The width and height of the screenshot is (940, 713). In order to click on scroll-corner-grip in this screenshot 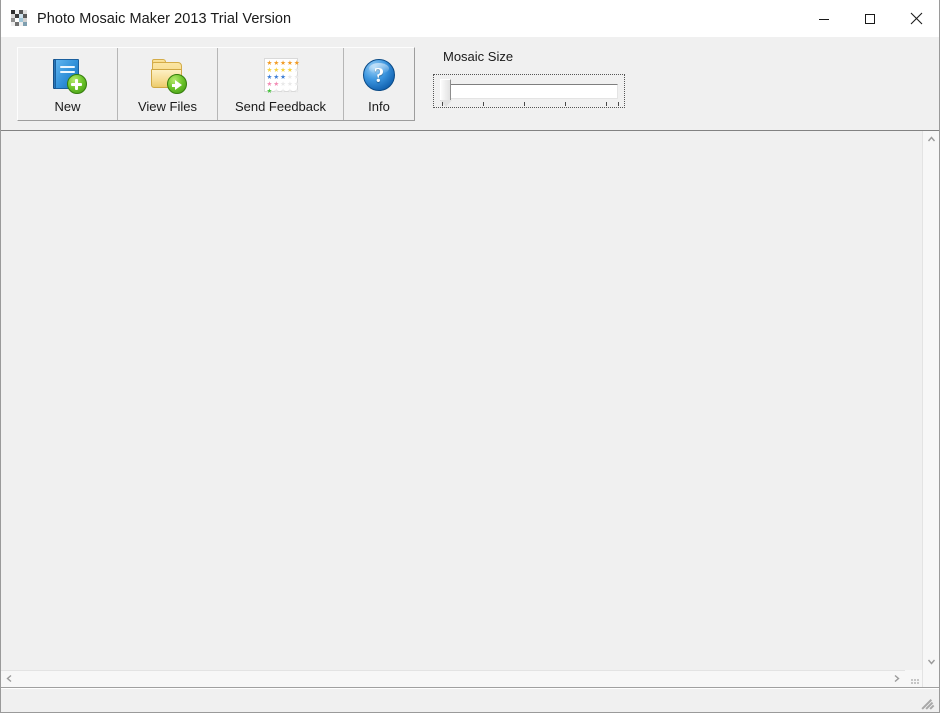, I will do `click(913, 678)`.